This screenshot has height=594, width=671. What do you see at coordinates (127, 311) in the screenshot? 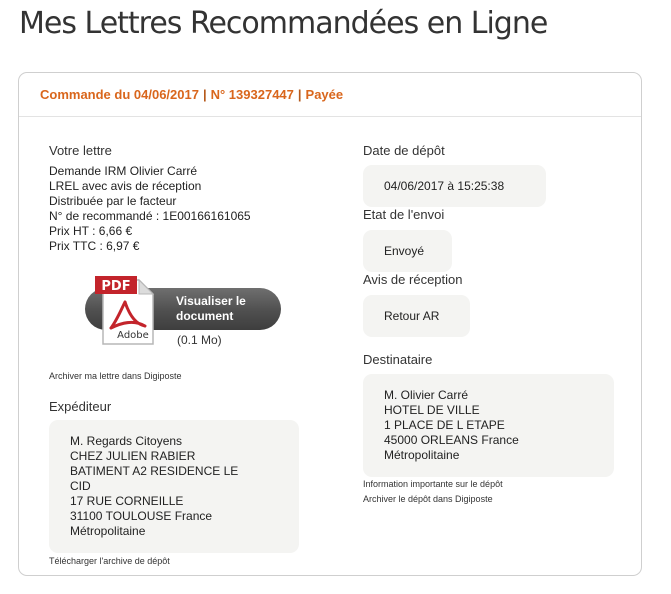
I see `pdf-file-icon: PDF Adobe` at bounding box center [127, 311].